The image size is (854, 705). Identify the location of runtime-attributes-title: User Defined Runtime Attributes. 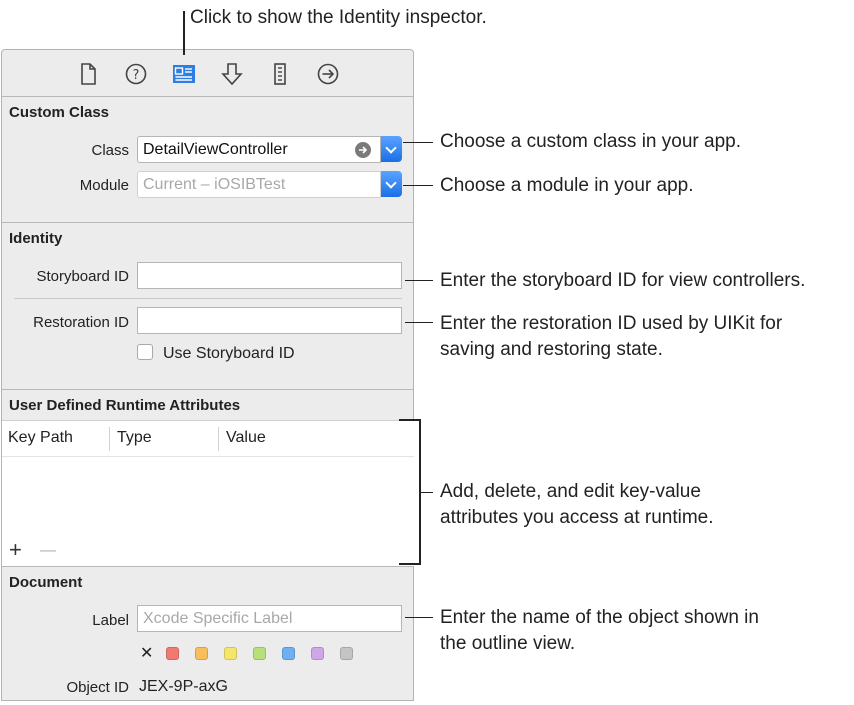
(125, 405).